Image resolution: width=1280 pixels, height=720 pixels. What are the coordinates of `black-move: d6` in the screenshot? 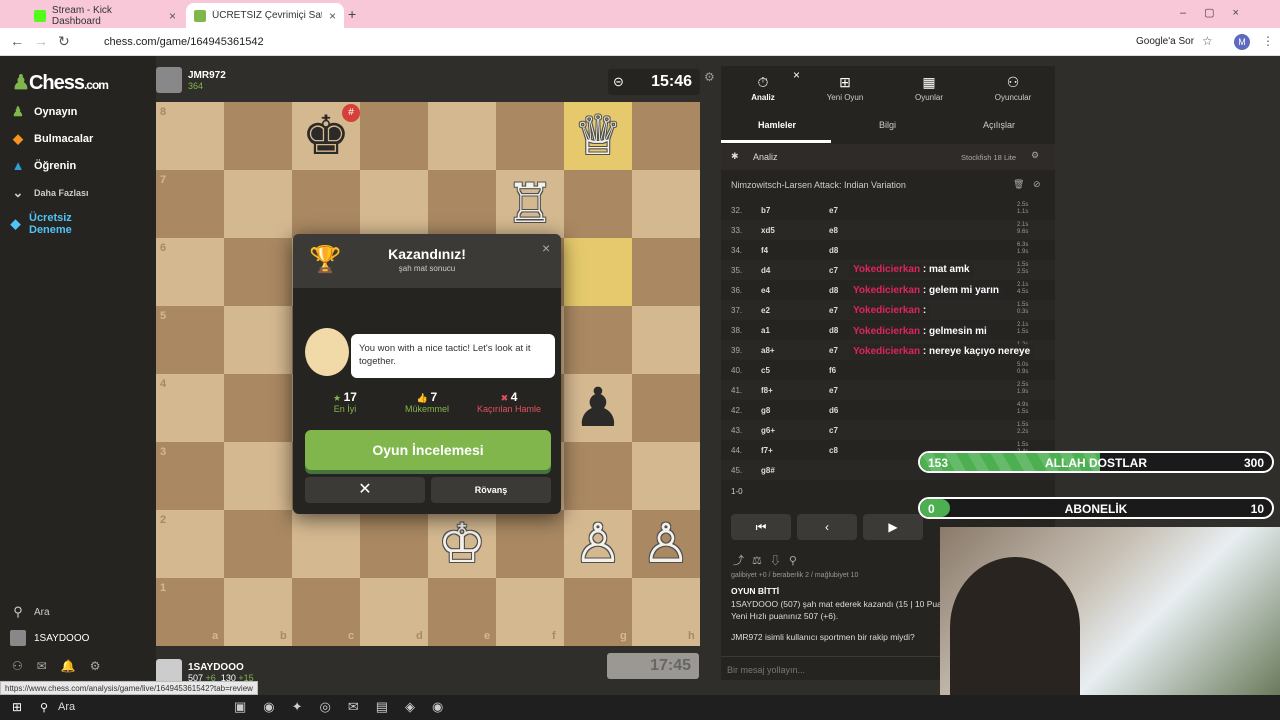 It's located at (833, 410).